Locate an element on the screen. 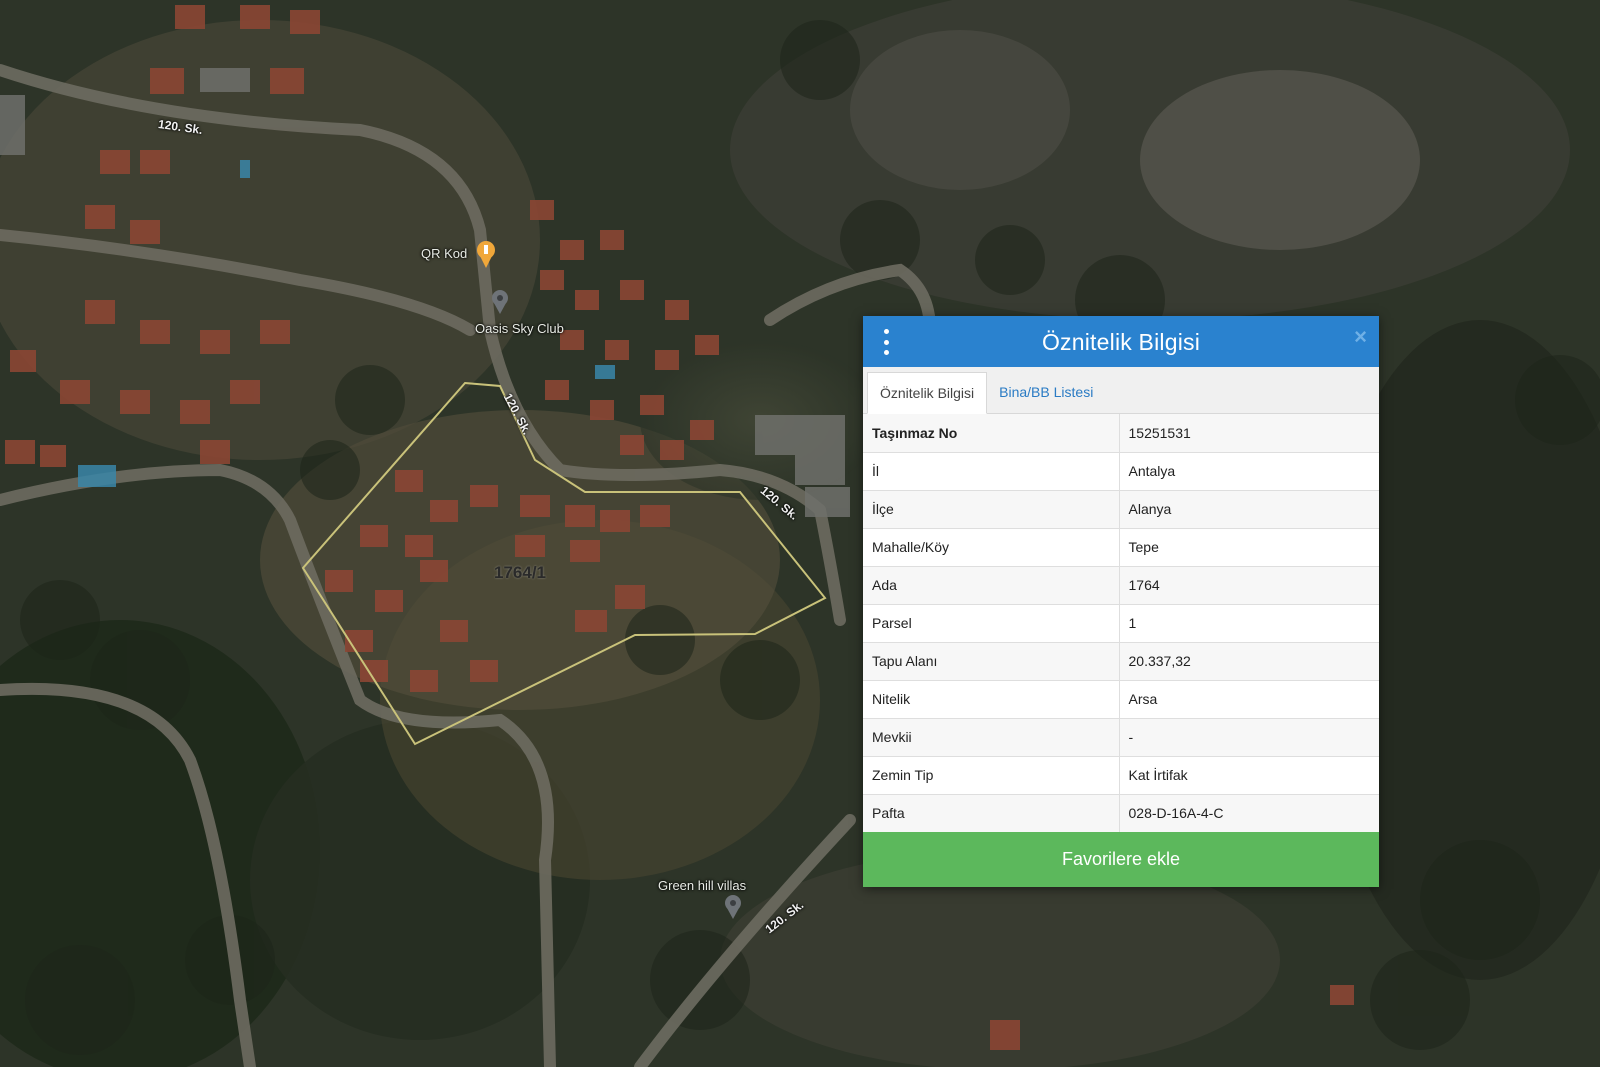 This screenshot has height=1067, width=1600. row-key: İlçe is located at coordinates (991, 508).